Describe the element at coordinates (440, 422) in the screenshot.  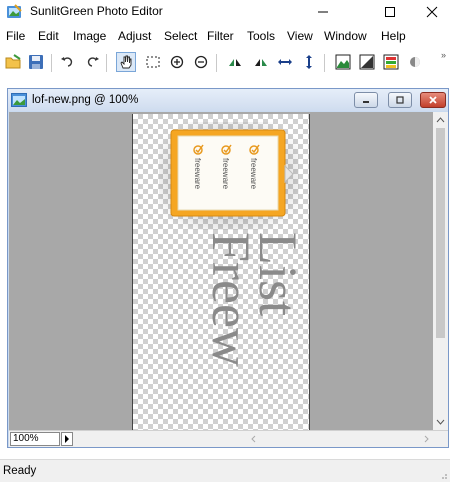
I see `scroll-down-icon` at that location.